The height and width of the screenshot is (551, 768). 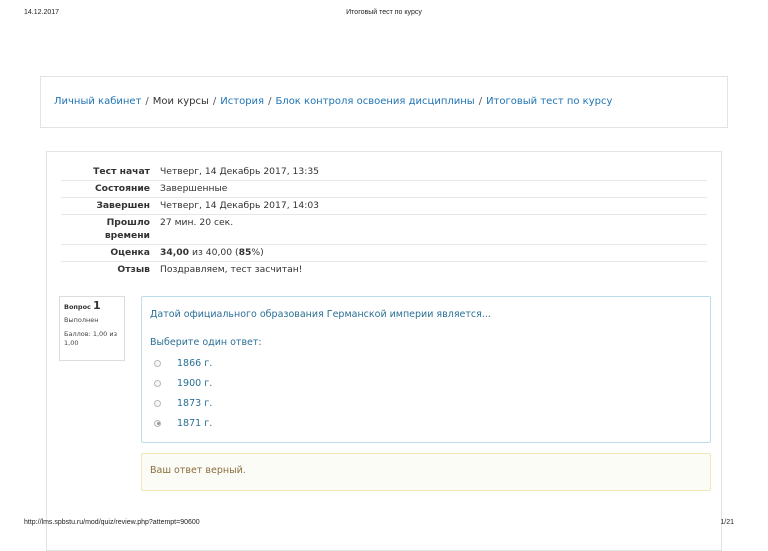 What do you see at coordinates (384, 269) in the screenshot?
I see `summary-row-feedback: Отзыв Поздравляем, тест засчитан!` at bounding box center [384, 269].